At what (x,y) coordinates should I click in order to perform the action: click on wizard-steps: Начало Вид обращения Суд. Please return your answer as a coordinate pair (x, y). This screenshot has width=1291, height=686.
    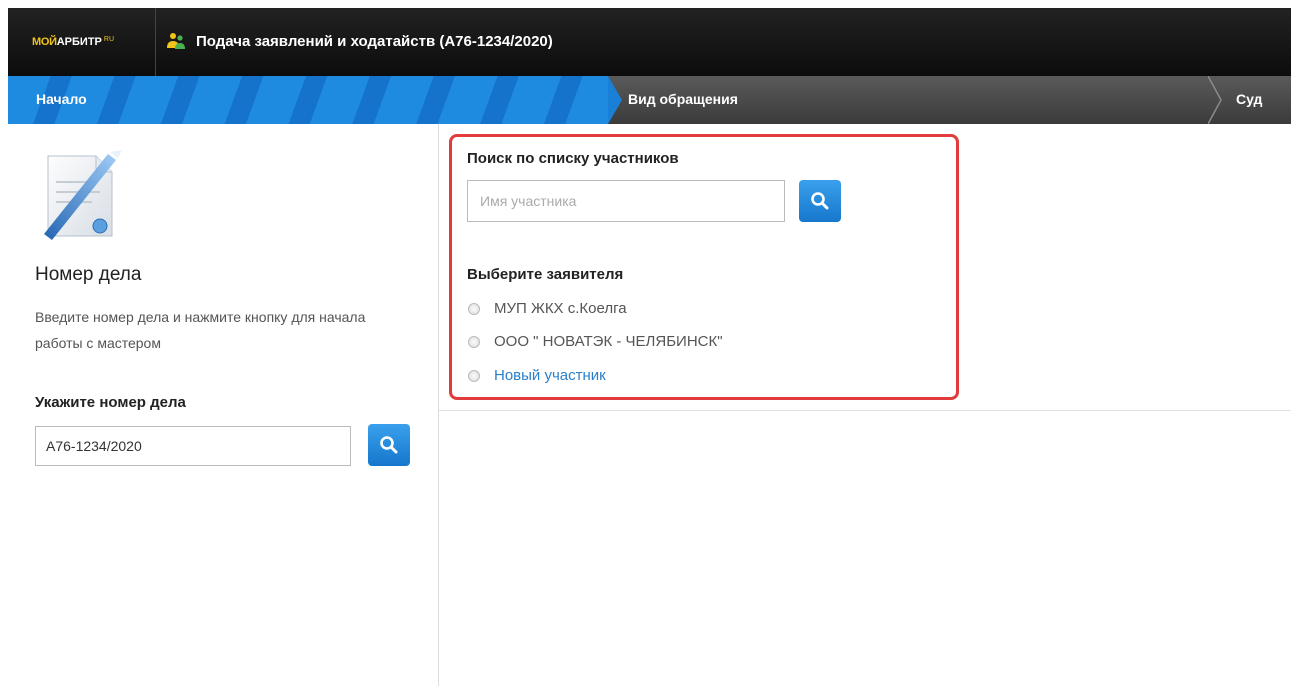
    Looking at the image, I should click on (649, 100).